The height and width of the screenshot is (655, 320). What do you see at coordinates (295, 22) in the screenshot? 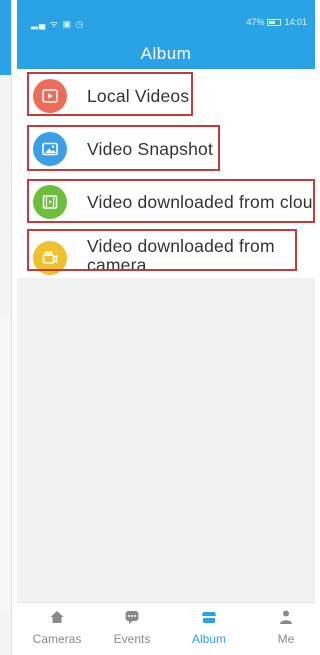
I see `status-time: 14:01` at bounding box center [295, 22].